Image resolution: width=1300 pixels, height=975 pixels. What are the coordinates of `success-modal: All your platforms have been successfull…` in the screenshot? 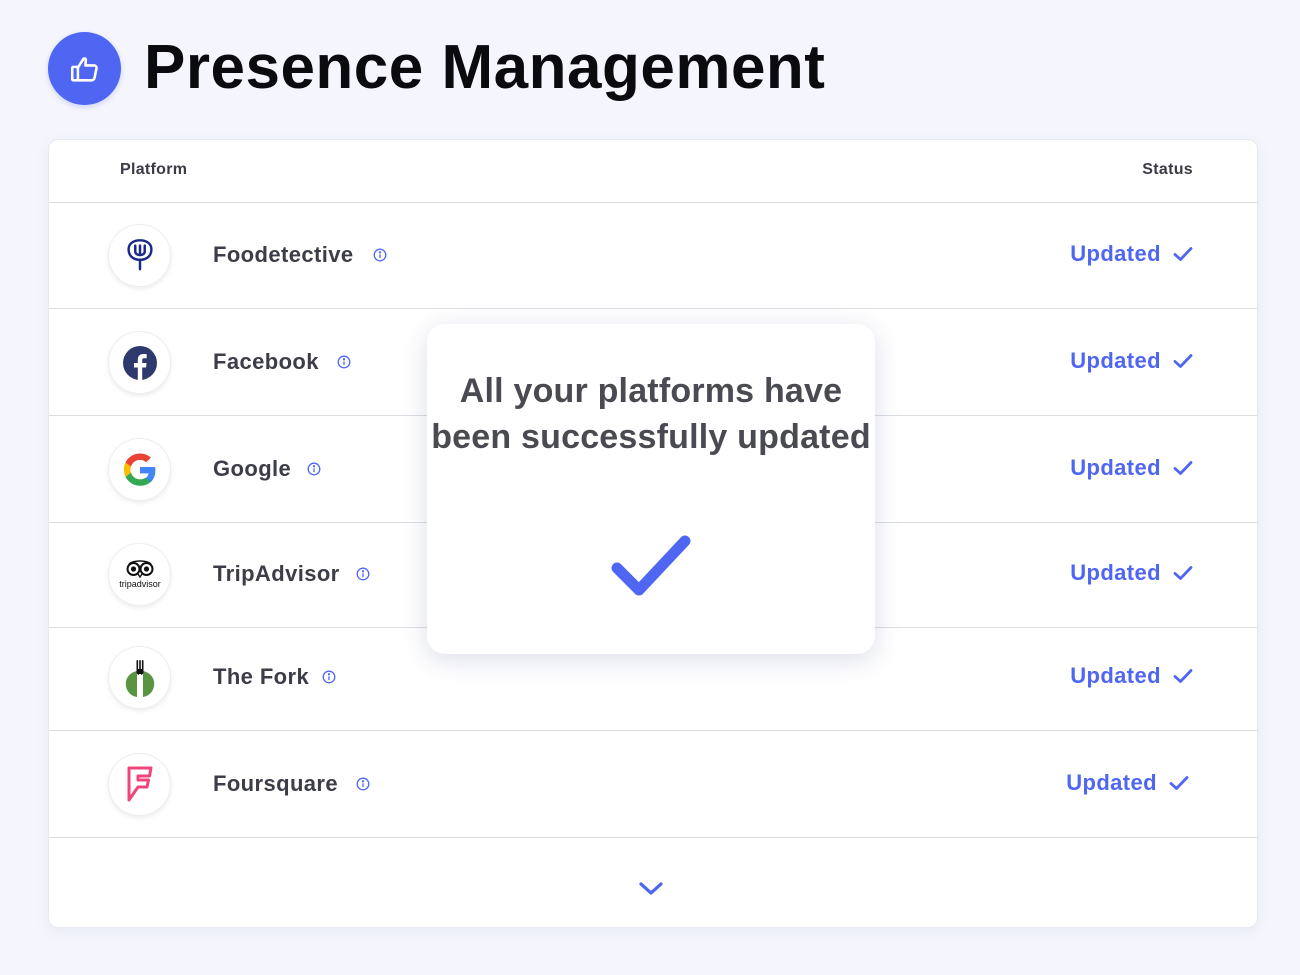 It's located at (651, 489).